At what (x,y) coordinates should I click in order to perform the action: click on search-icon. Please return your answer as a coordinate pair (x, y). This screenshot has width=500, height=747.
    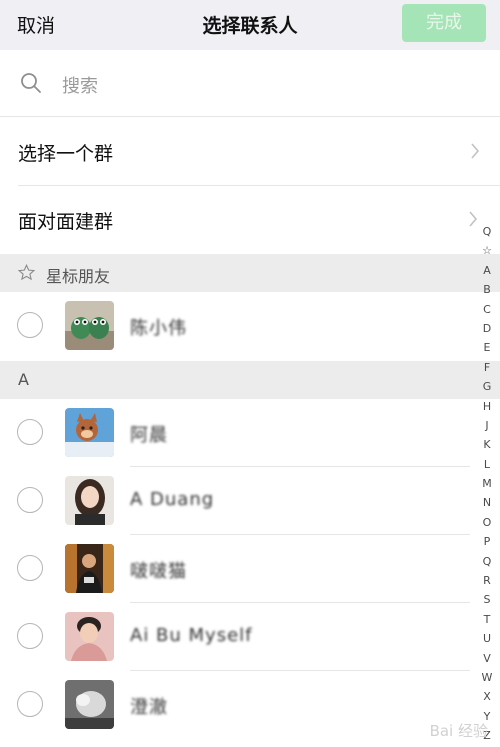
    Looking at the image, I should click on (31, 83).